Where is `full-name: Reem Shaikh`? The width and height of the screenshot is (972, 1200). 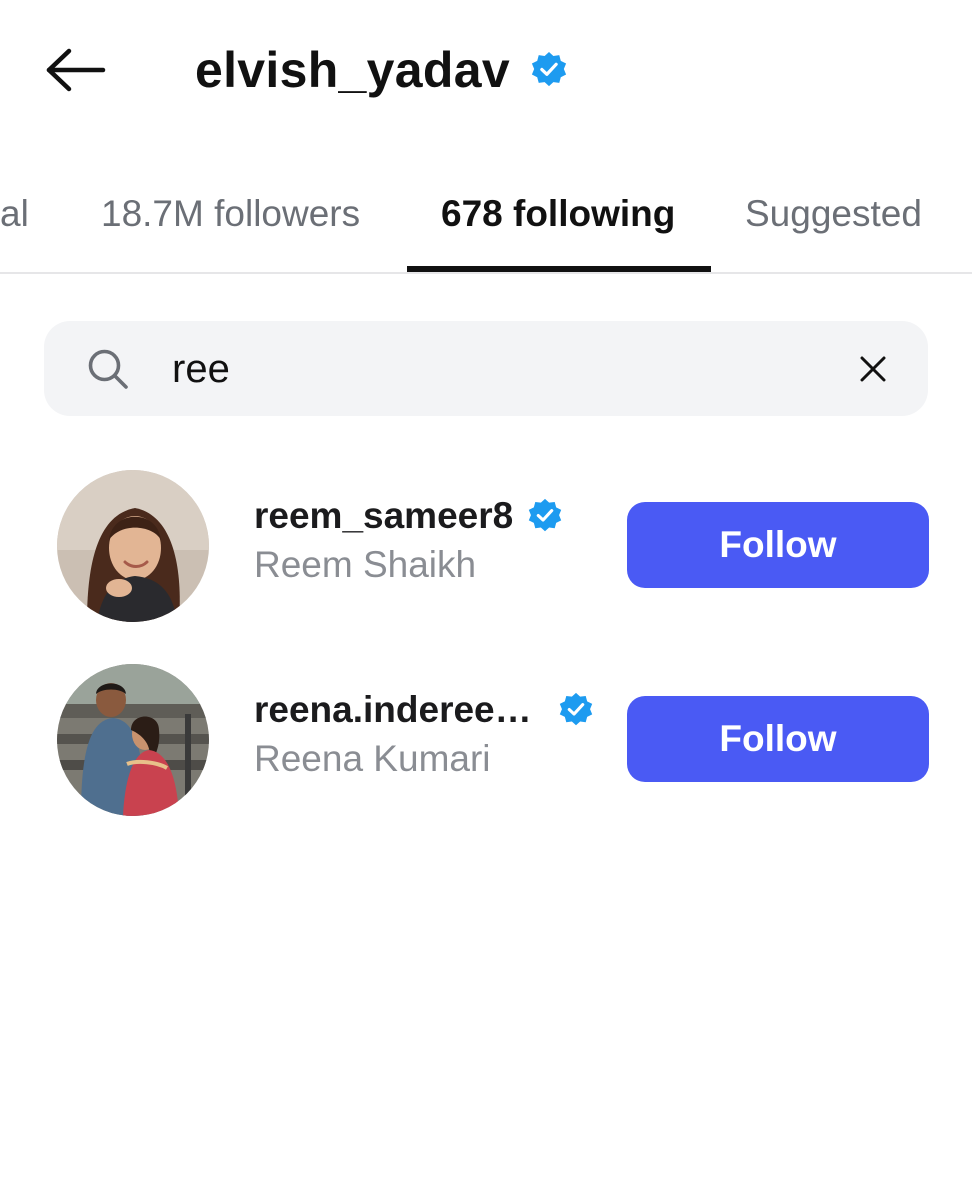
full-name: Reem Shaikh is located at coordinates (365, 564).